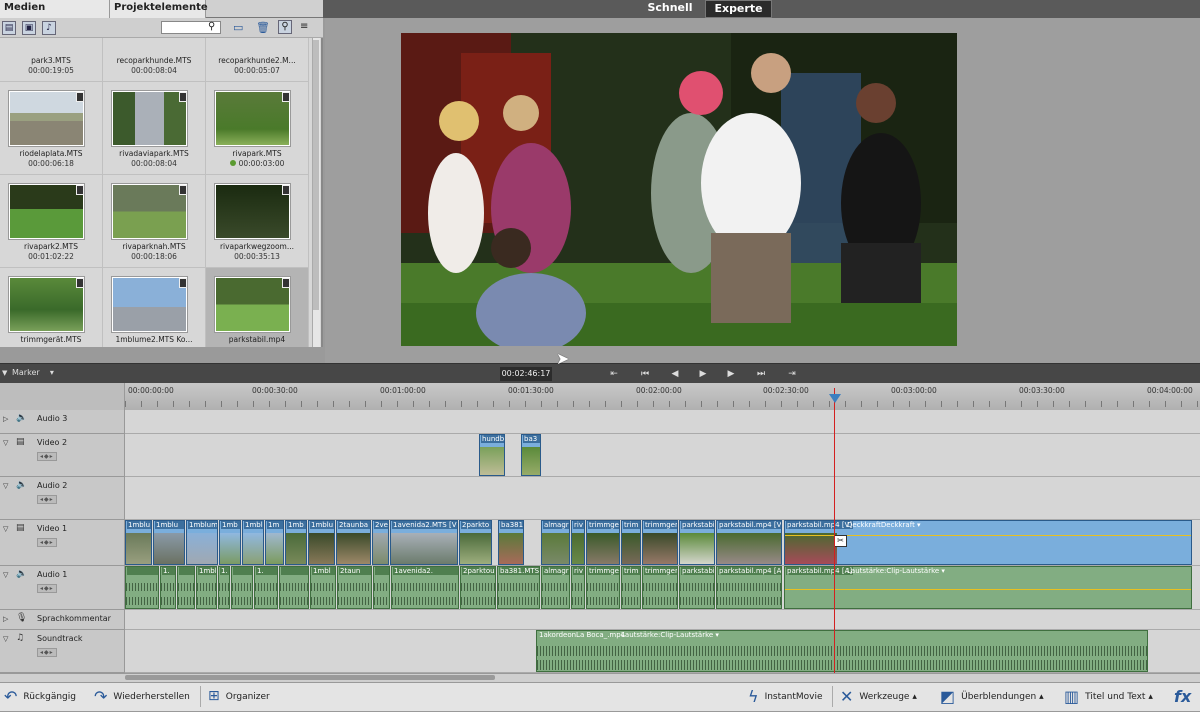 The height and width of the screenshot is (712, 1200). Describe the element at coordinates (492, 455) in the screenshot. I see `video-clip: hundb` at that location.